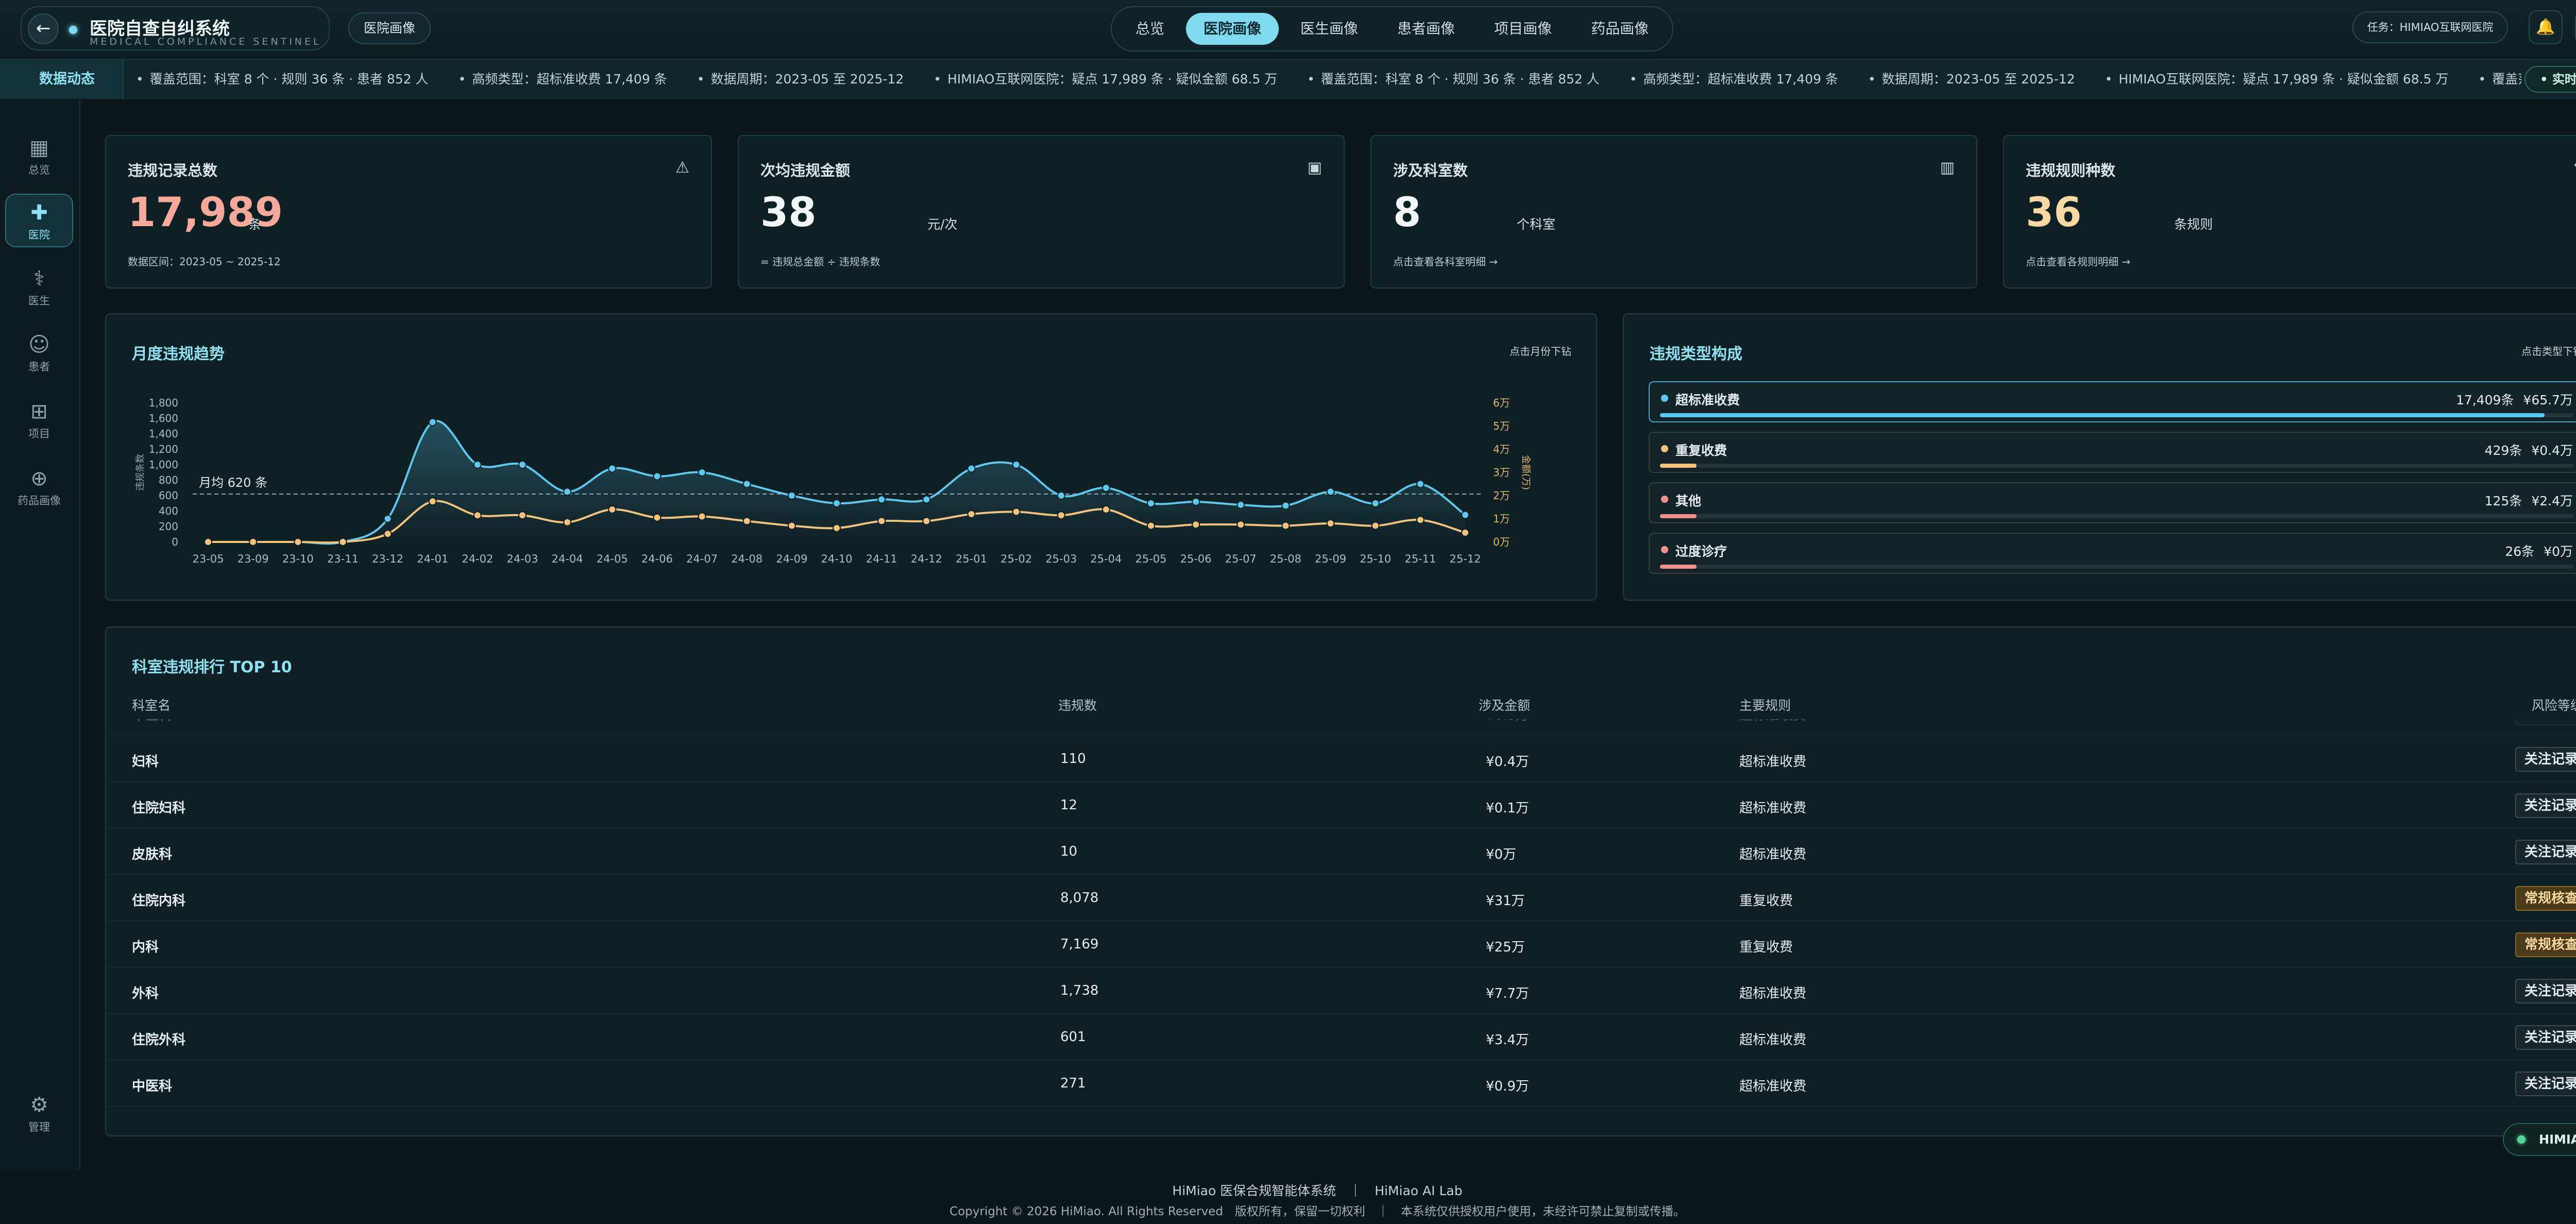  Describe the element at coordinates (39, 353) in the screenshot. I see `sidebar-item: ☺ 患者` at that location.